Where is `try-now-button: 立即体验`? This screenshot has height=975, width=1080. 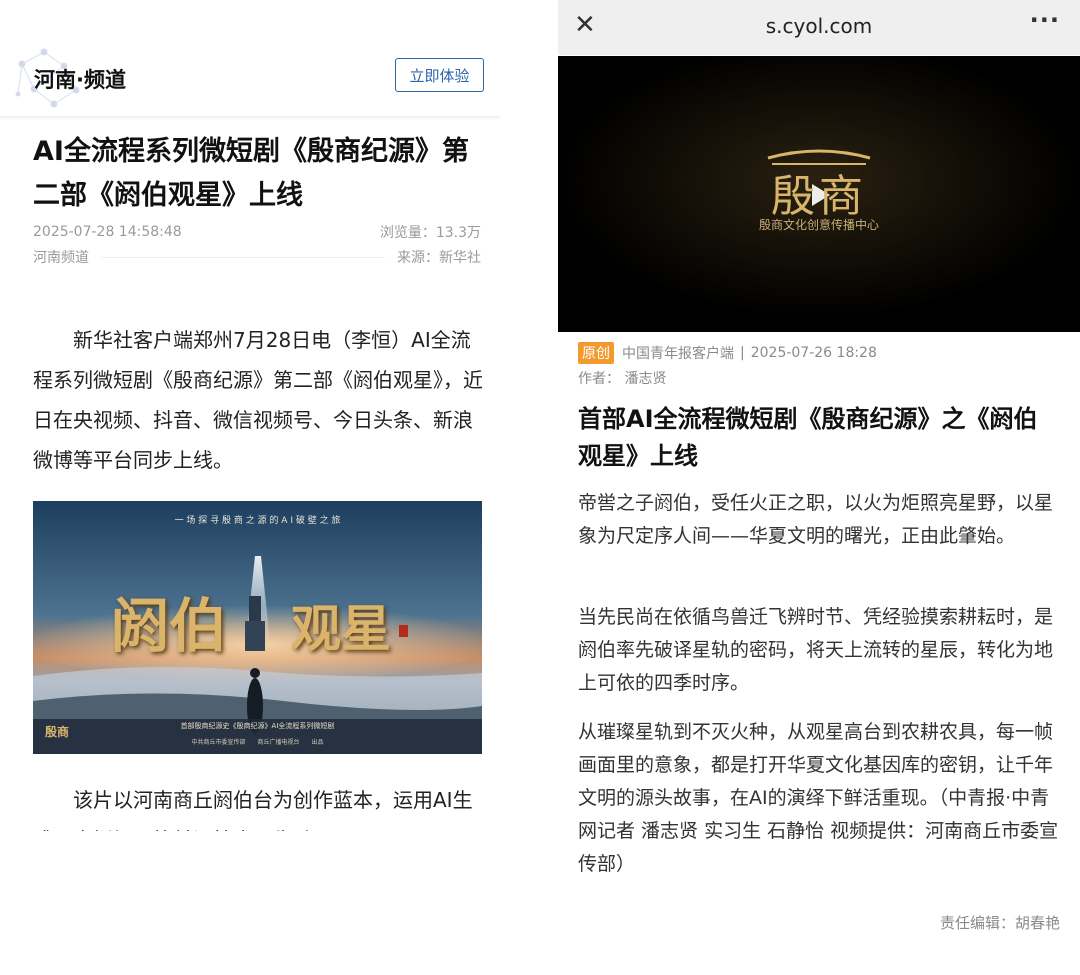
try-now-button: 立即体验 is located at coordinates (439, 75).